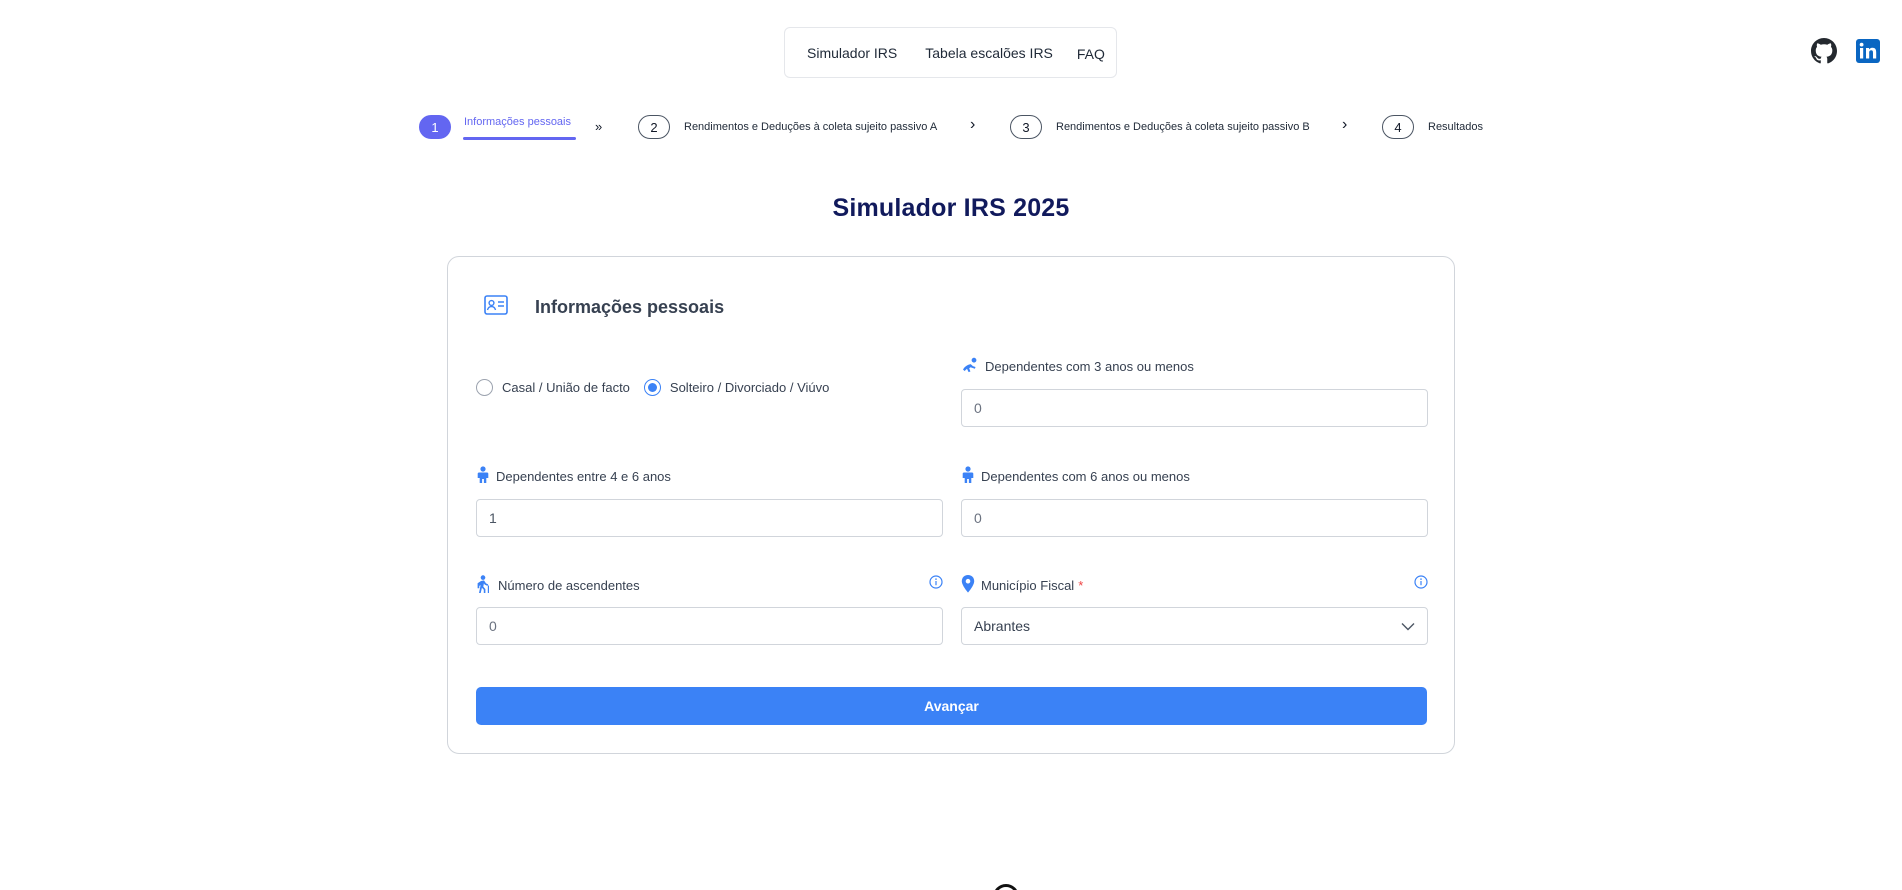 The height and width of the screenshot is (890, 1902). Describe the element at coordinates (484, 585) in the screenshot. I see `elderly-person-icon` at that location.